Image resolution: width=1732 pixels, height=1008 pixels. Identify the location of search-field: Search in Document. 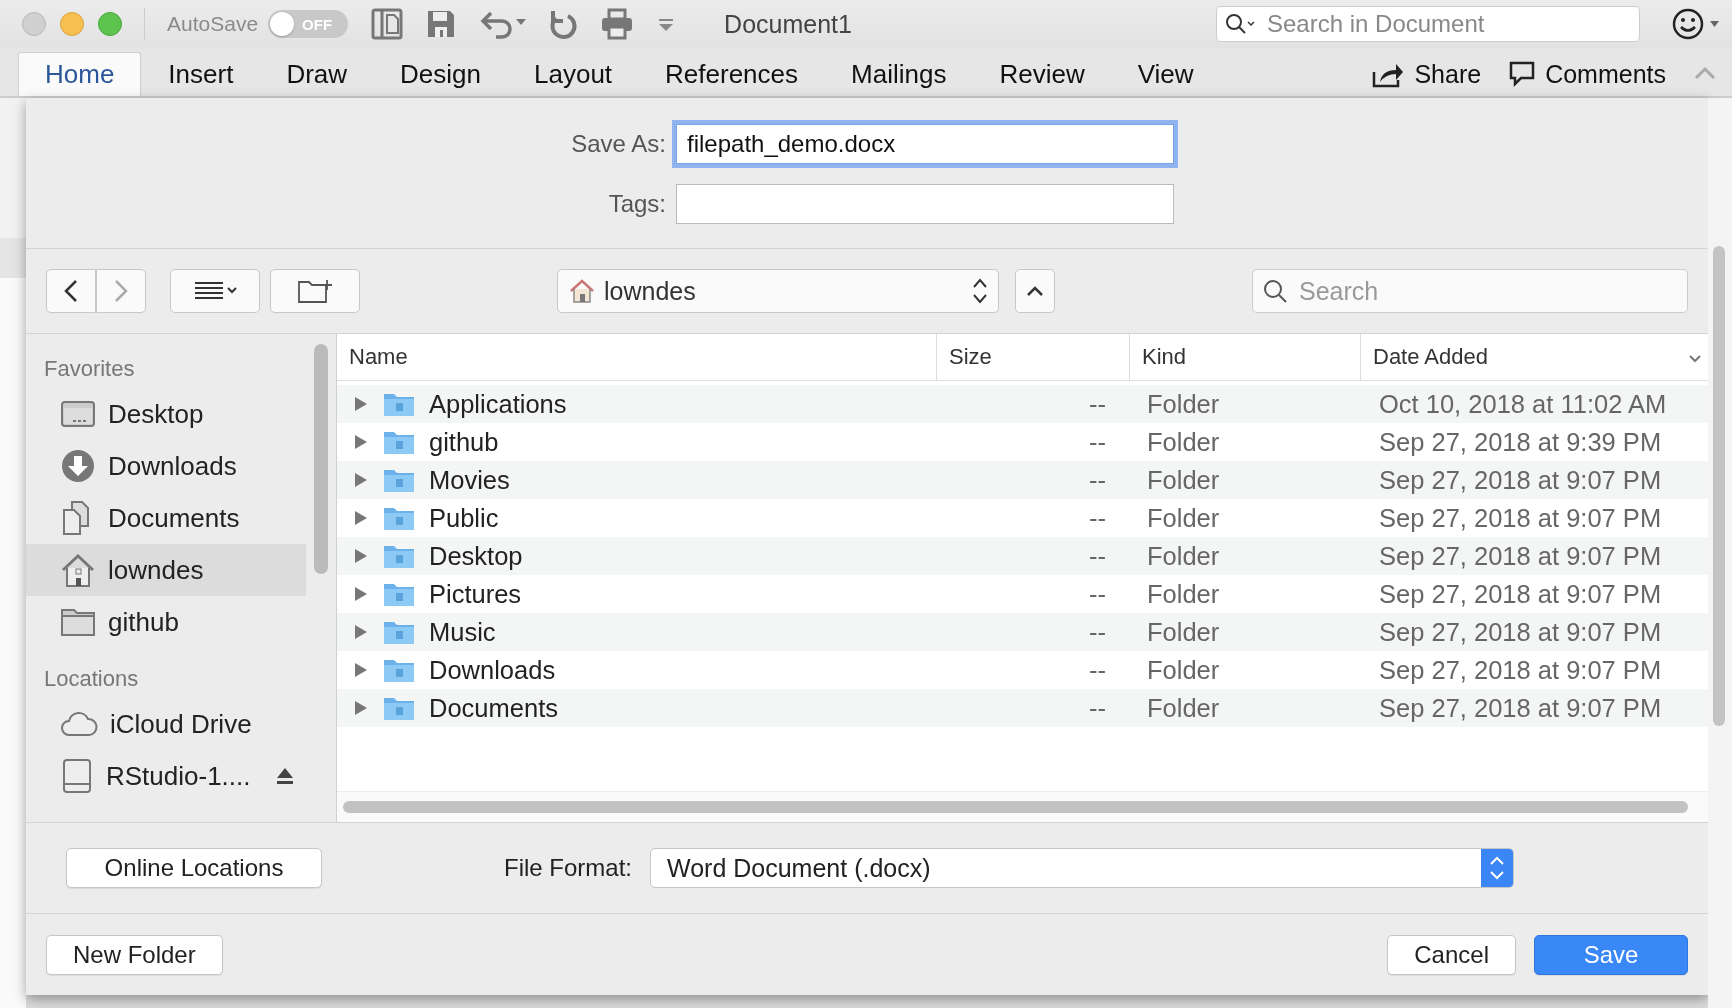
(1428, 24).